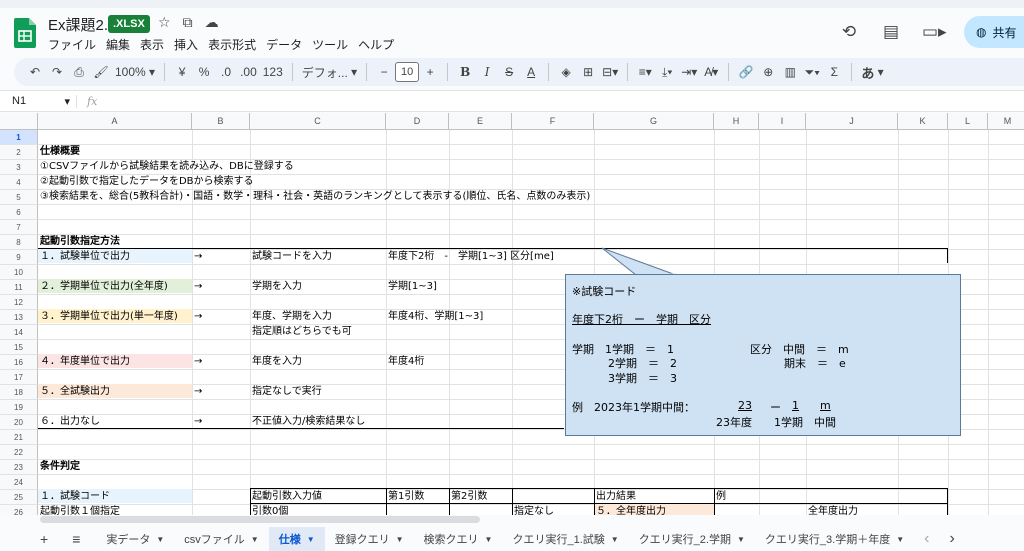 The width and height of the screenshot is (1024, 551). Describe the element at coordinates (135, 539) in the screenshot. I see `sheet-tab-real-data: 実データ ▼` at that location.